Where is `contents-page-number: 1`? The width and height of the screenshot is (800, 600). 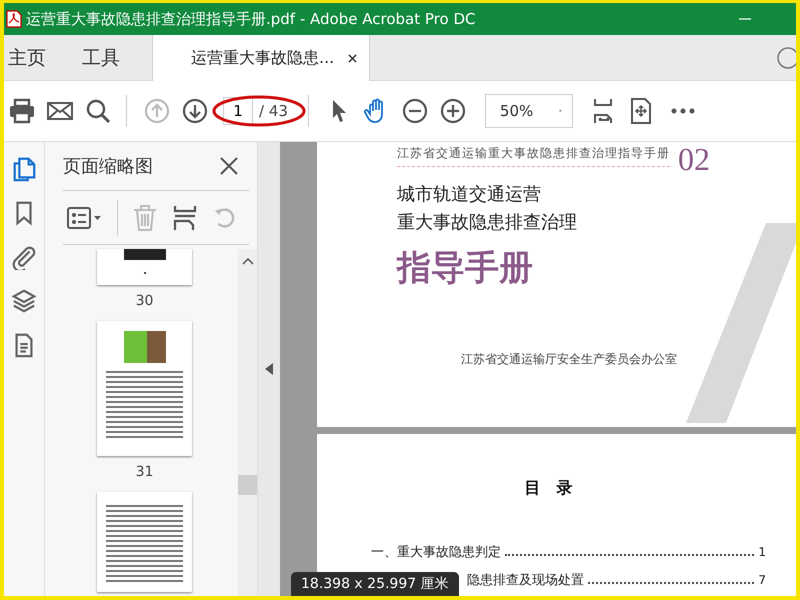
contents-page-number: 1 is located at coordinates (762, 552).